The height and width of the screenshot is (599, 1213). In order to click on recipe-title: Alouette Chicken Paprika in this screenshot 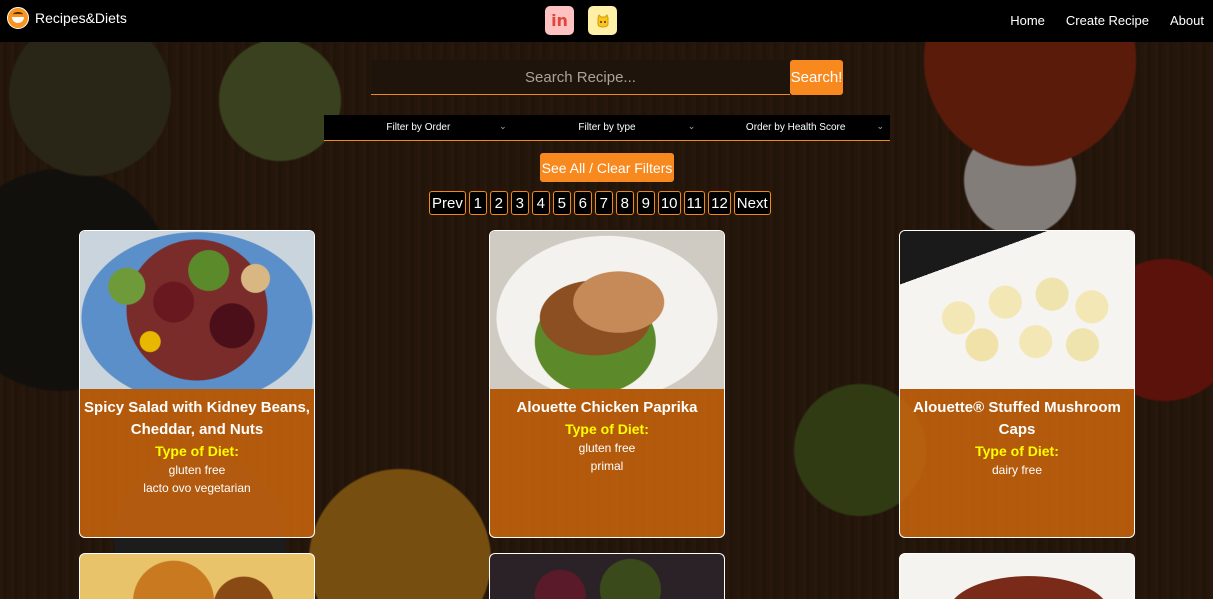, I will do `click(607, 407)`.